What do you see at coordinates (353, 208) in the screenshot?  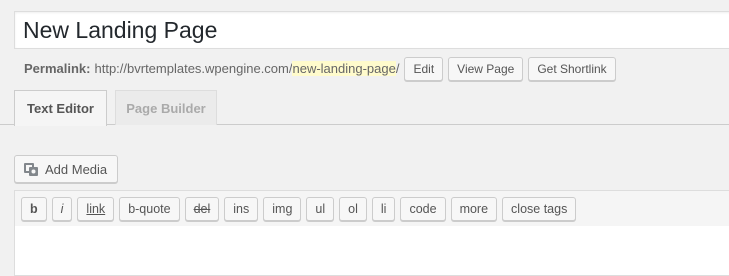 I see `qt-ol-button: ol` at bounding box center [353, 208].